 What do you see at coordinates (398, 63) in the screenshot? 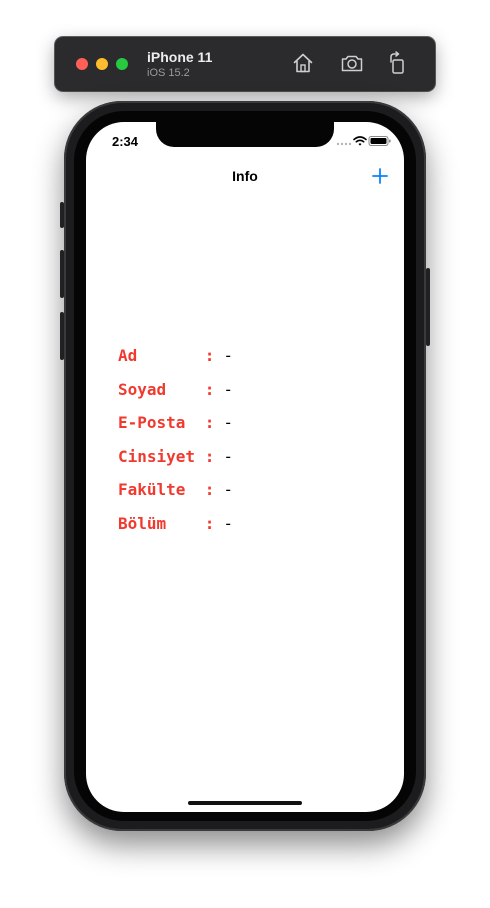
I see `rotate-icon` at bounding box center [398, 63].